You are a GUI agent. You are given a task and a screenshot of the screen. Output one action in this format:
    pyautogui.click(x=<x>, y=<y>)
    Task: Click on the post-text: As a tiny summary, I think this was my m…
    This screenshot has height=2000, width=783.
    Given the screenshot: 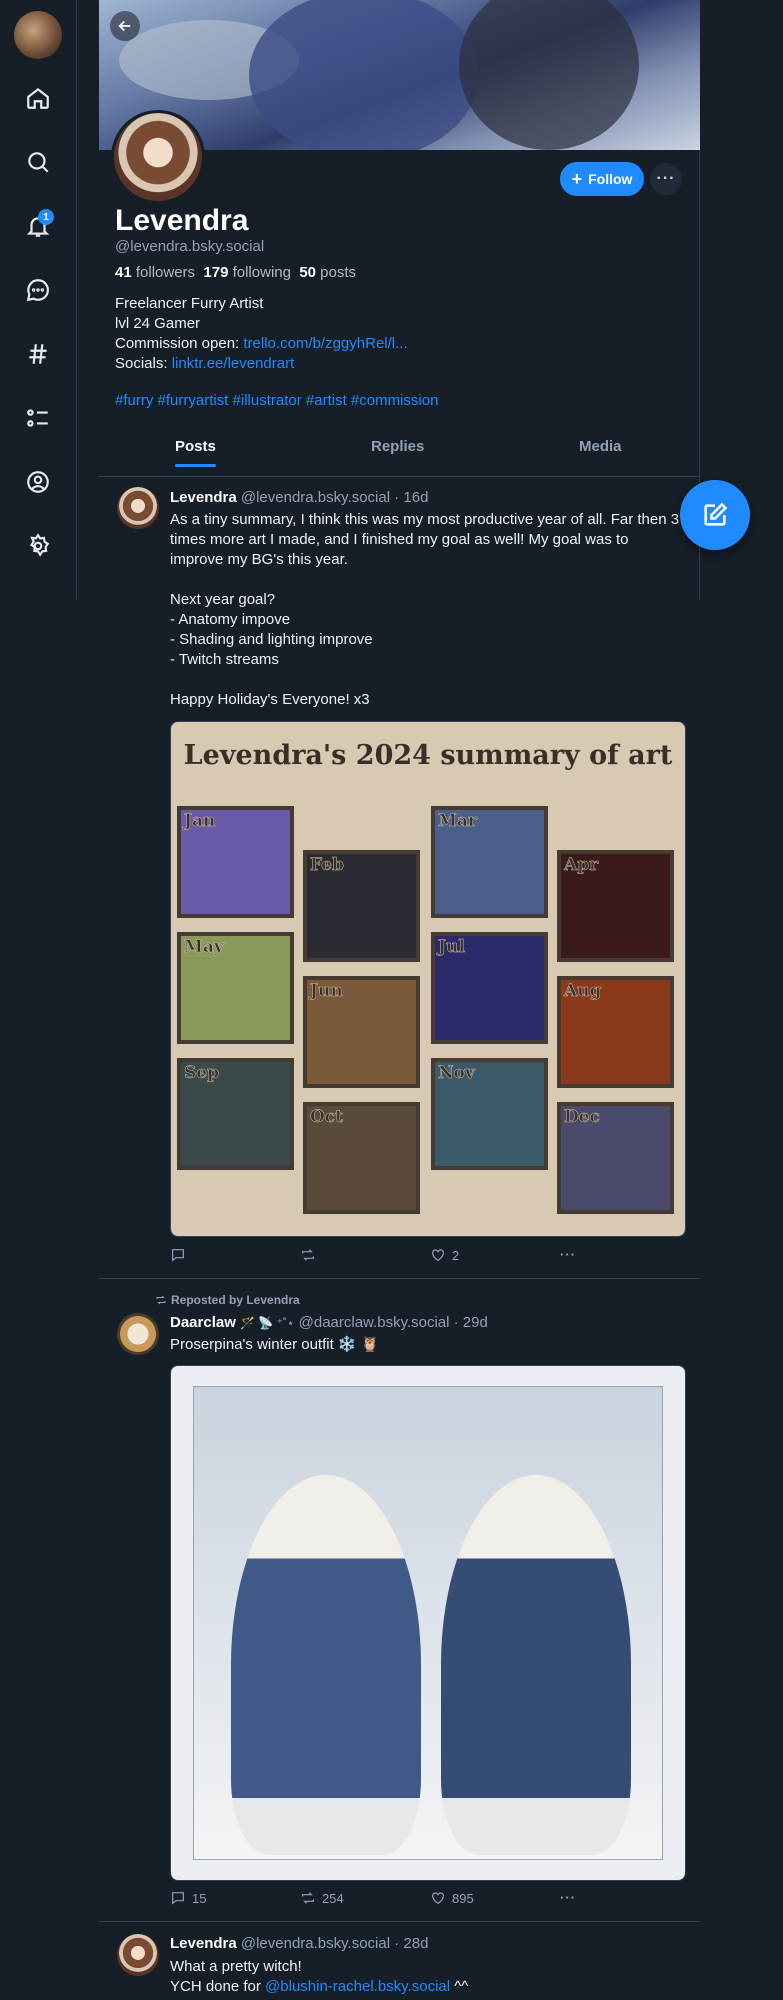 What is the action you would take?
    pyautogui.click(x=425, y=609)
    